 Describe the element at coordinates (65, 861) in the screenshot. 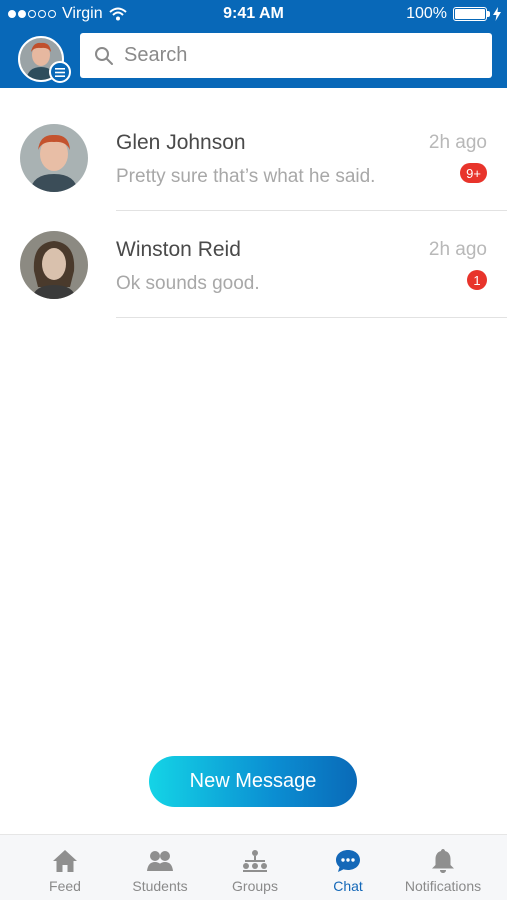

I see `home-icon` at that location.